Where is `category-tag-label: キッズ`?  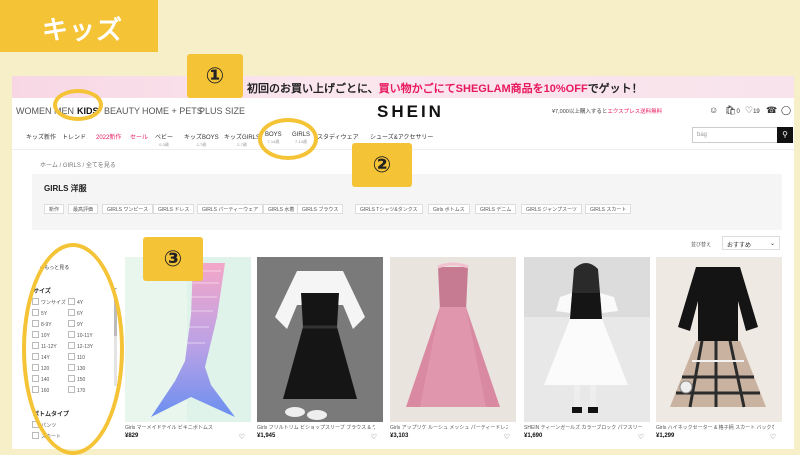 category-tag-label: キッズ is located at coordinates (83, 30).